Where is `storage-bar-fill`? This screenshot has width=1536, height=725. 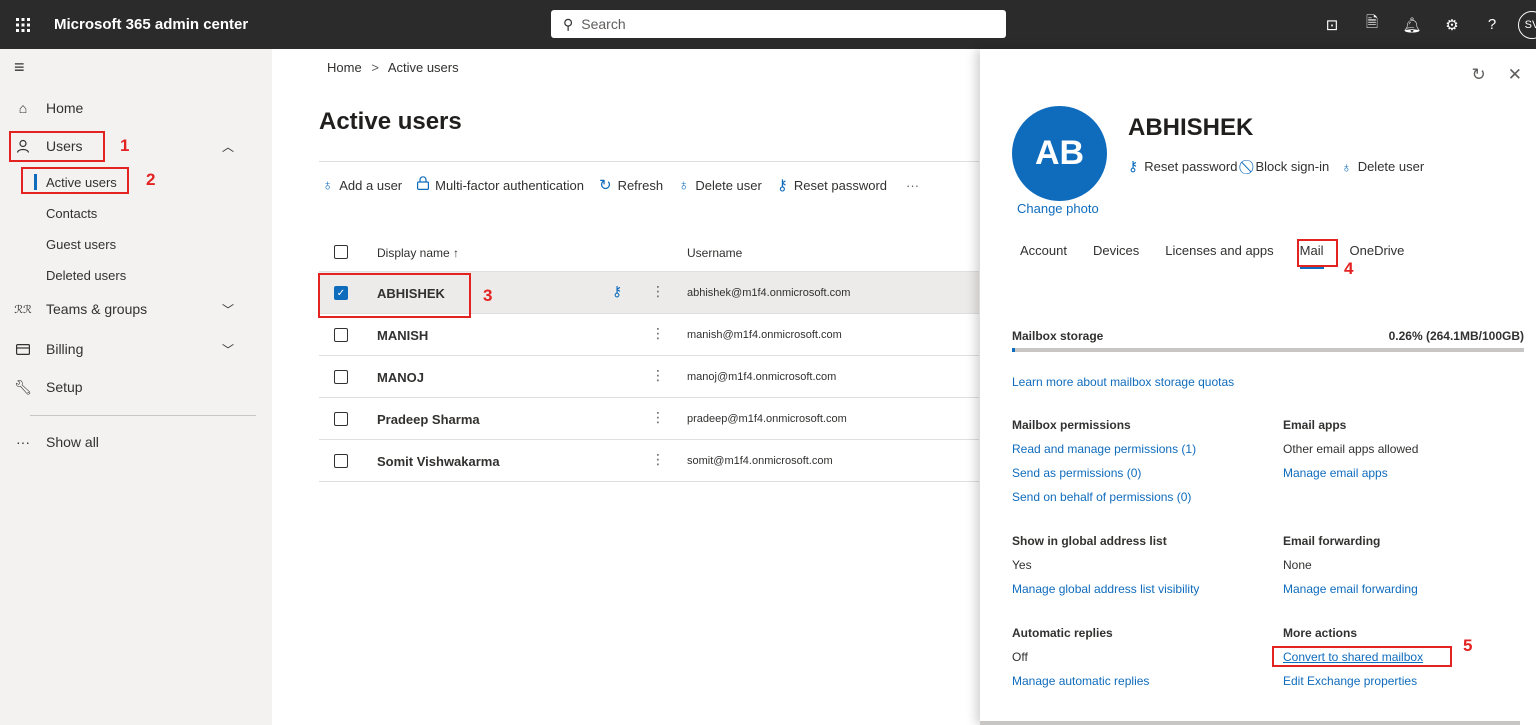
storage-bar-fill is located at coordinates (1013, 350).